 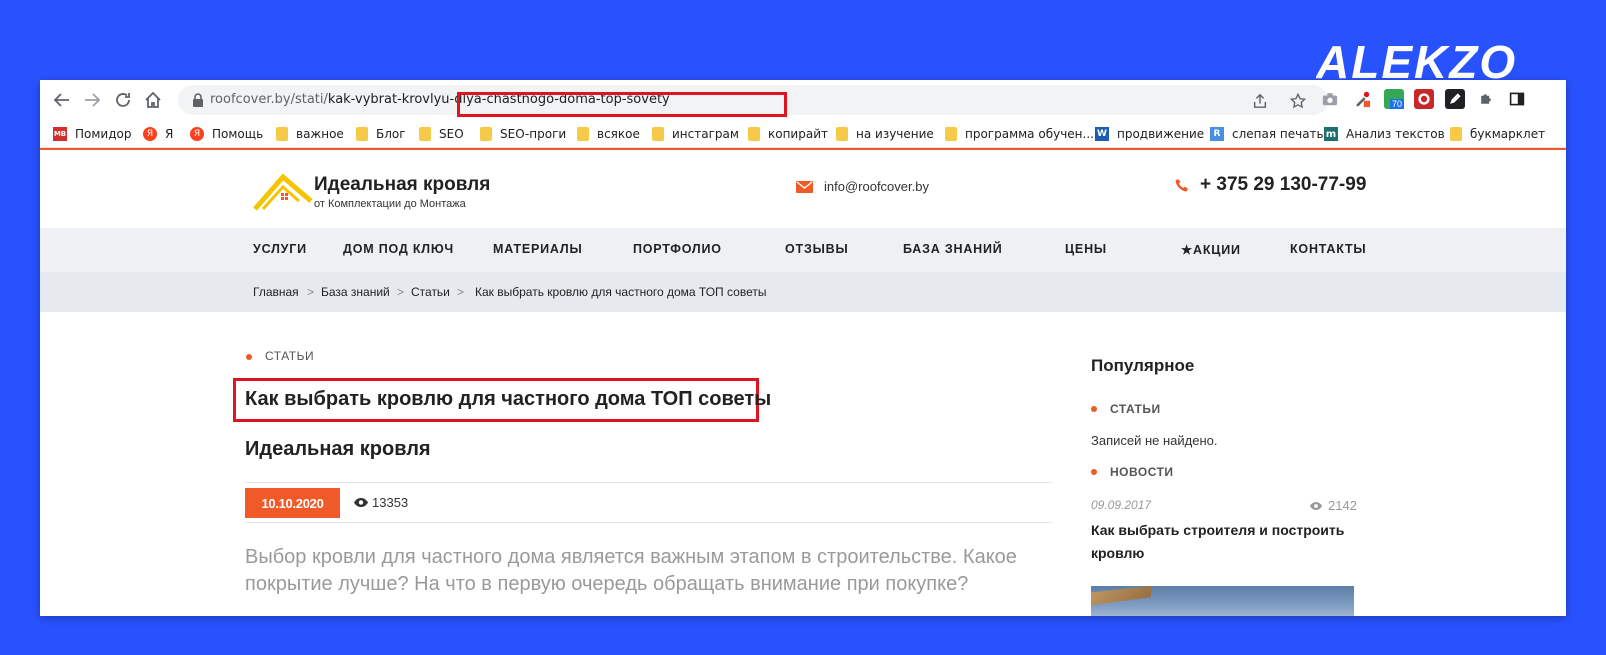 What do you see at coordinates (289, 356) in the screenshot?
I see `article-category: СТАТЬИ` at bounding box center [289, 356].